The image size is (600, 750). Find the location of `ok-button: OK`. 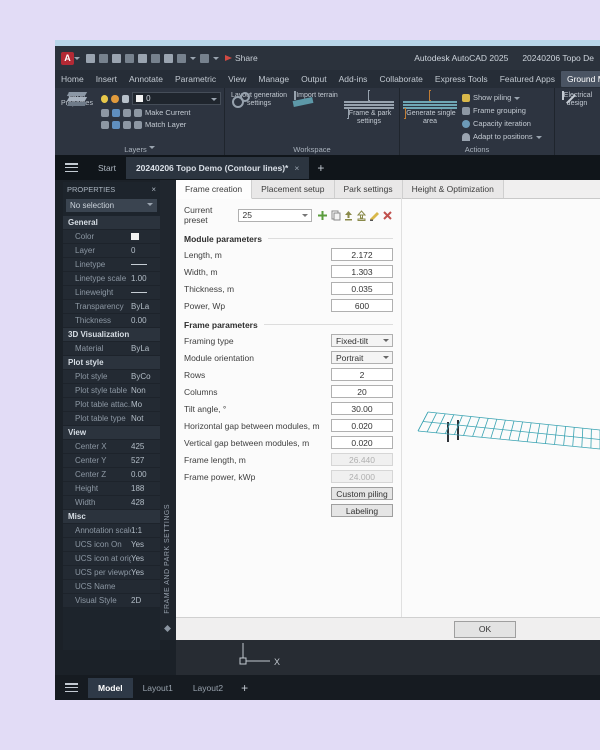

ok-button: OK is located at coordinates (485, 629).